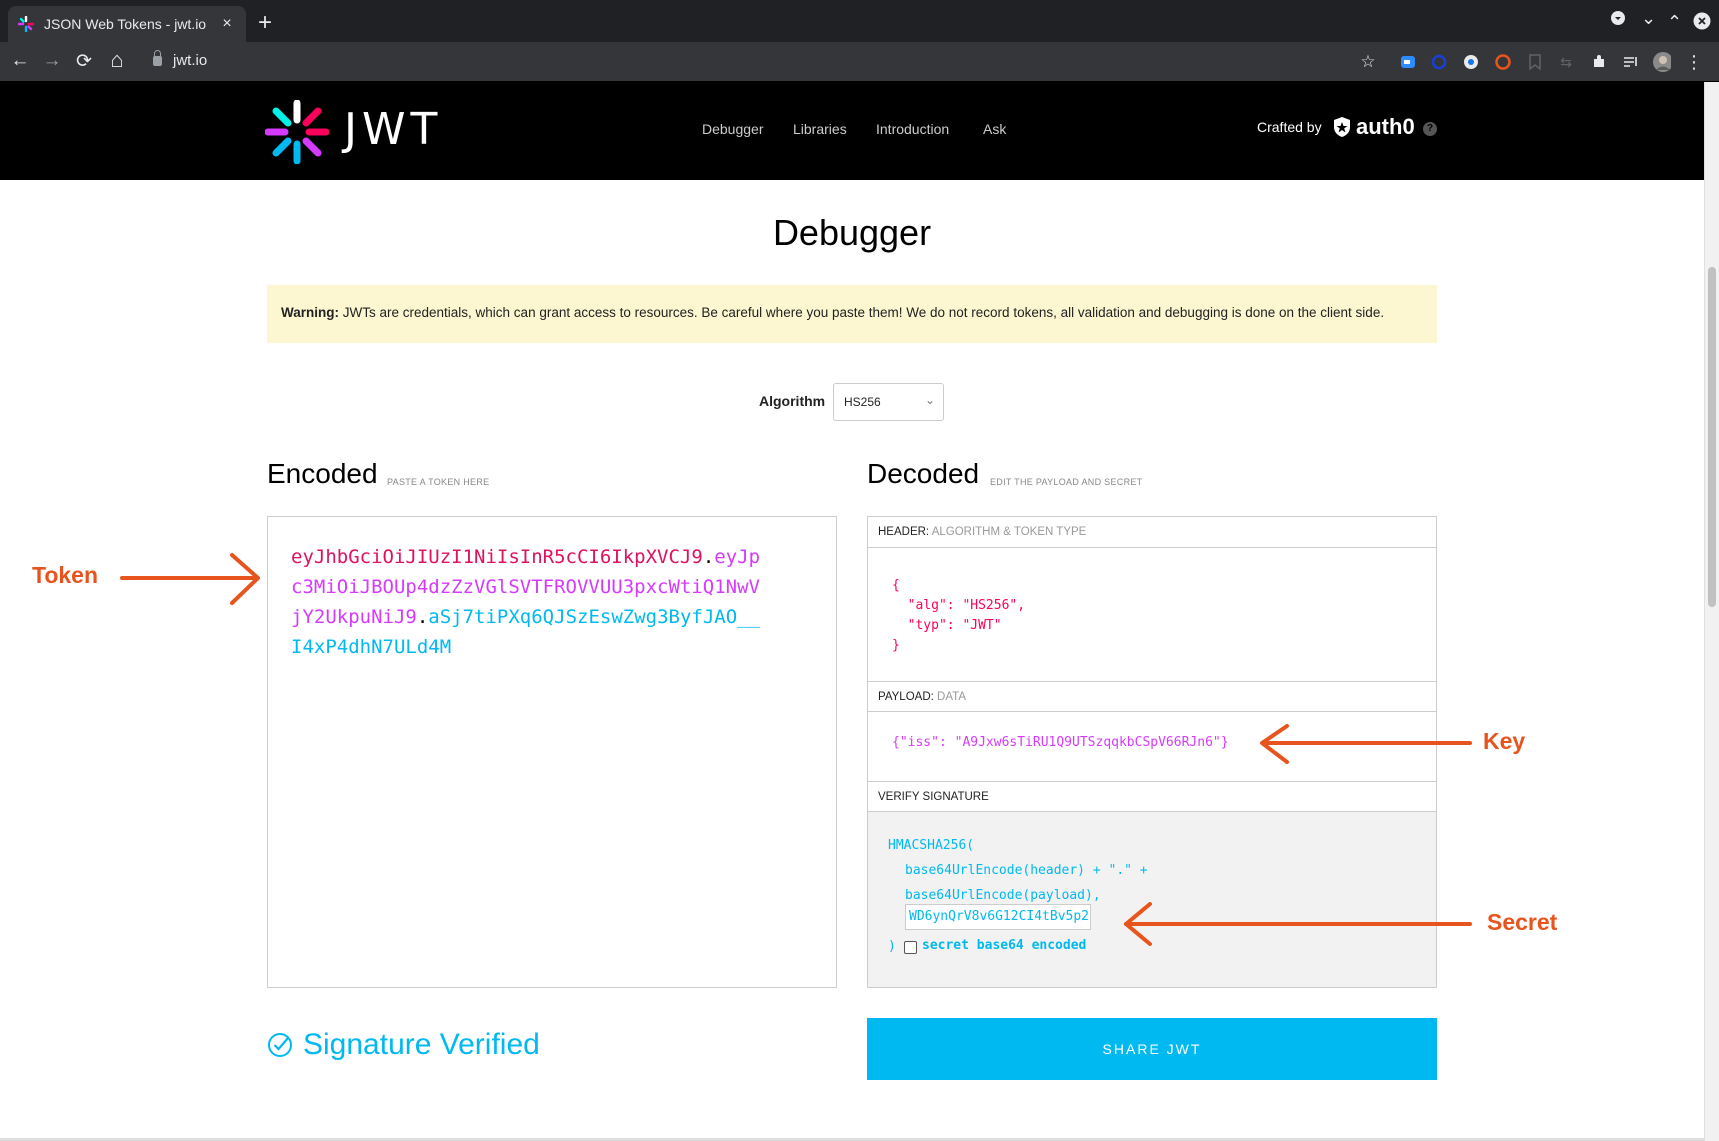 This screenshot has width=1719, height=1141. I want to click on tab-title: JSON Web Tokens - jwt.io, so click(125, 24).